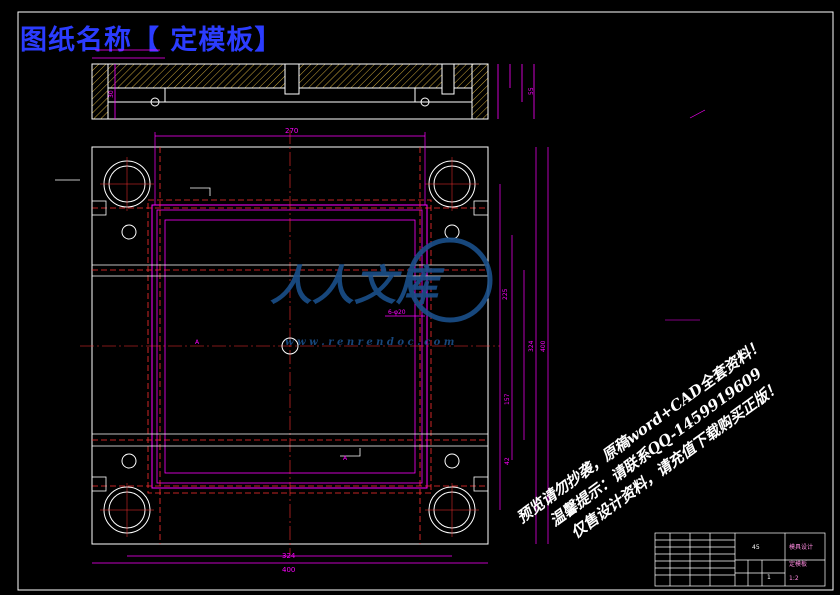  Describe the element at coordinates (507, 461) in the screenshot. I see `dim-right-small: 42` at that location.